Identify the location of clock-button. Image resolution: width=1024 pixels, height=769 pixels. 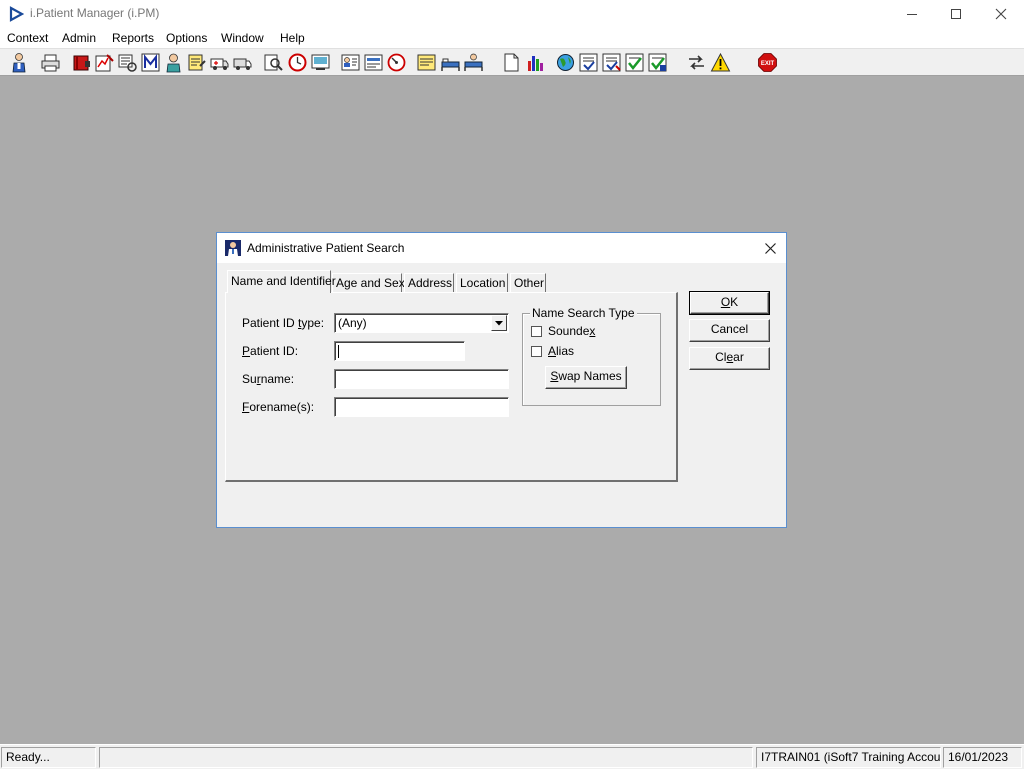
(297, 62).